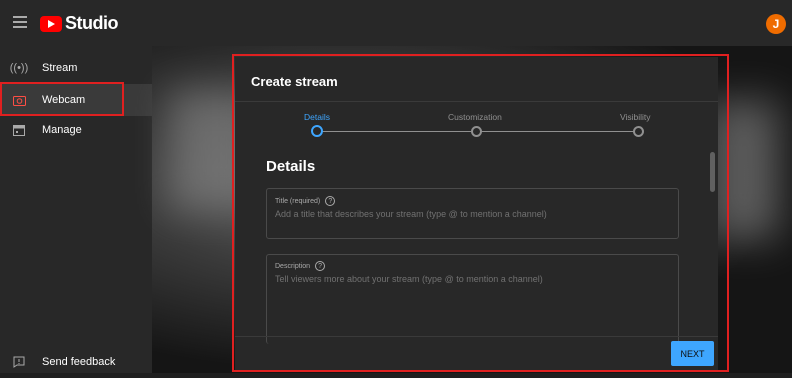  Describe the element at coordinates (20, 22) in the screenshot. I see `menu-icon` at that location.